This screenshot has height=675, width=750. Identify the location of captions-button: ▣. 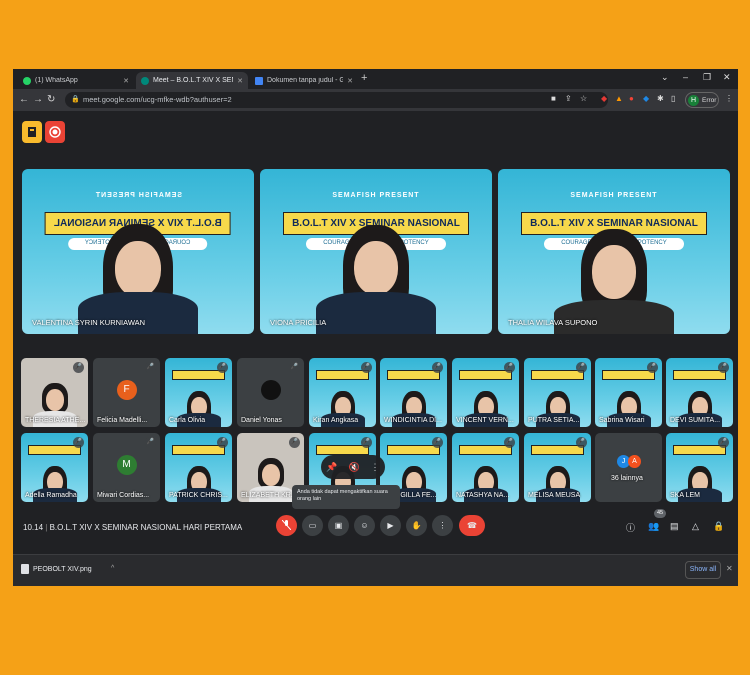
(338, 525).